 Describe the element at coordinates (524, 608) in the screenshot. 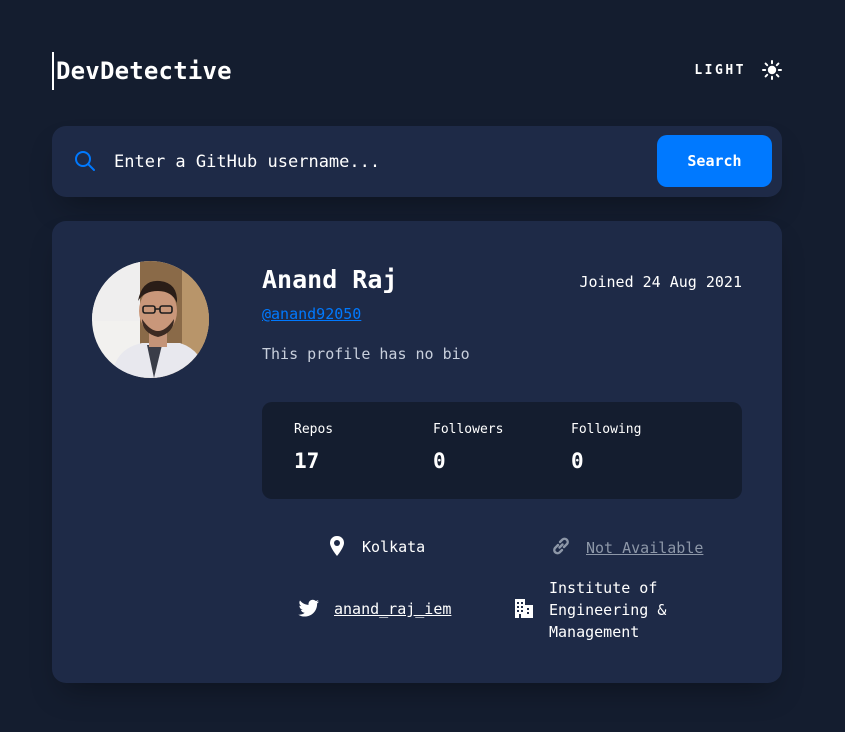

I see `building-icon` at that location.